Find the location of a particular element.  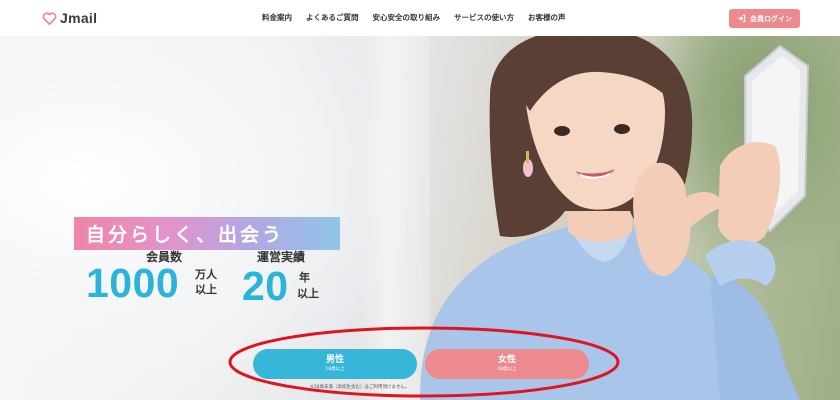

male-signup-label: 男性 is located at coordinates (334, 359).